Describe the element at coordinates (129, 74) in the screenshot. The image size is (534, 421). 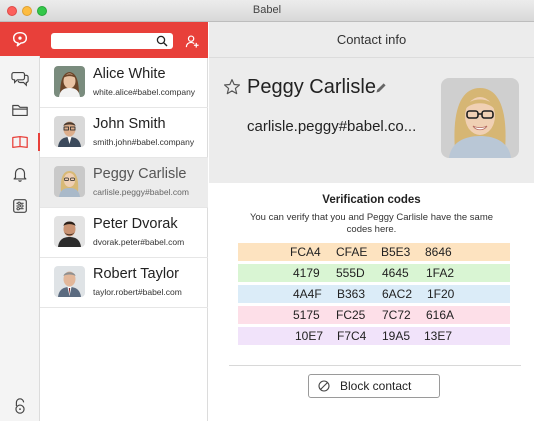
I see `contact-name: Alice White` at that location.